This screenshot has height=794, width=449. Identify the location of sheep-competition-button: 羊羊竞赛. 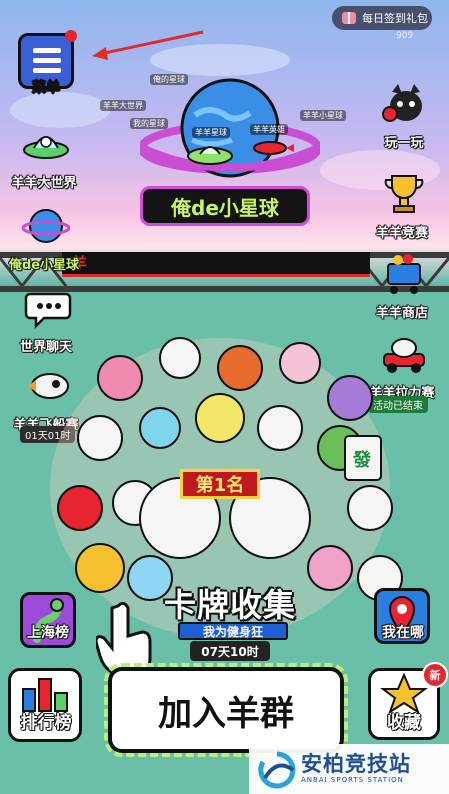
(402, 209).